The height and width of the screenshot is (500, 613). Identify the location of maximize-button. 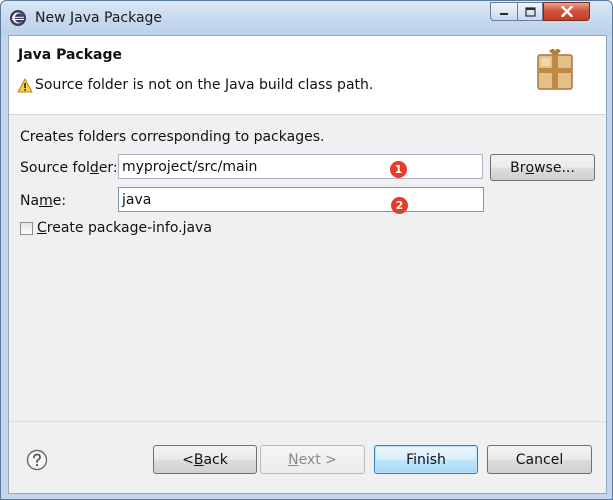
(530, 11).